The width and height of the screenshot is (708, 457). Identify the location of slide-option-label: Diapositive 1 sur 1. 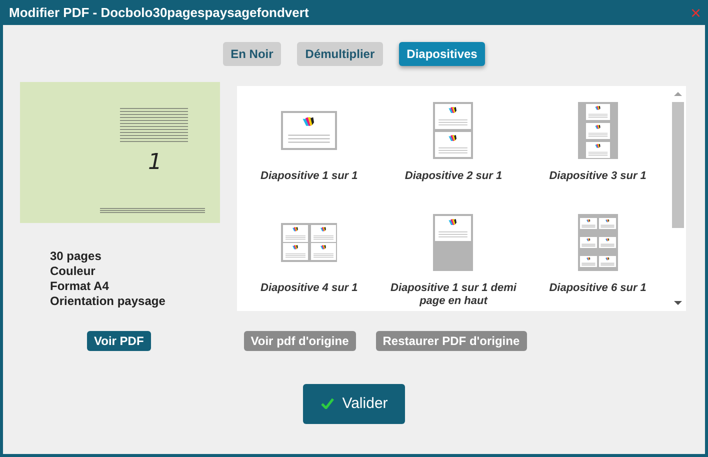
(309, 176).